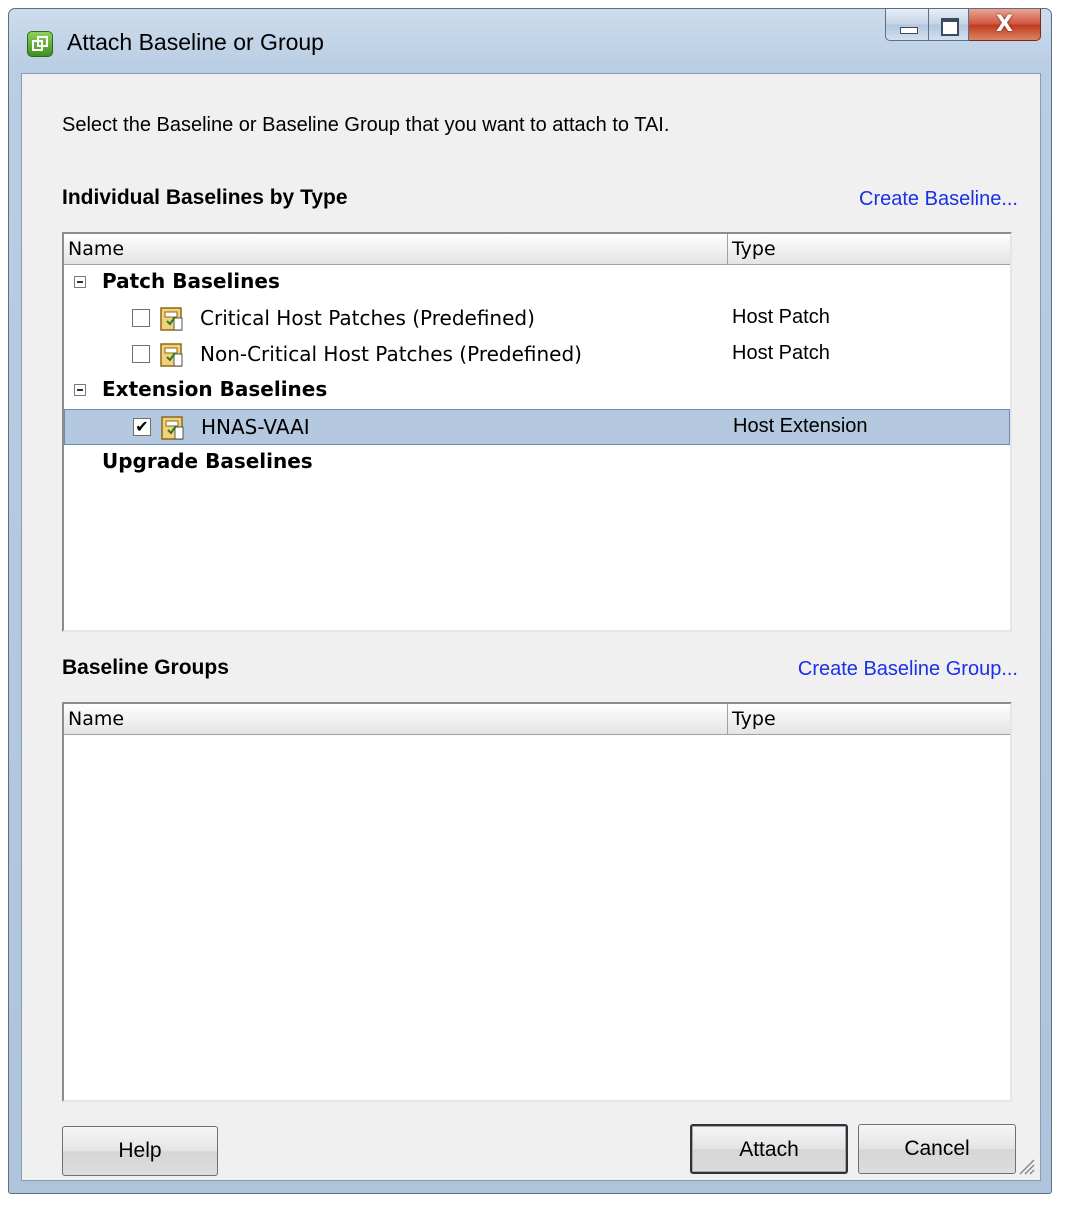 The width and height of the screenshot is (1065, 1213). I want to click on close-button: X, so click(1005, 25).